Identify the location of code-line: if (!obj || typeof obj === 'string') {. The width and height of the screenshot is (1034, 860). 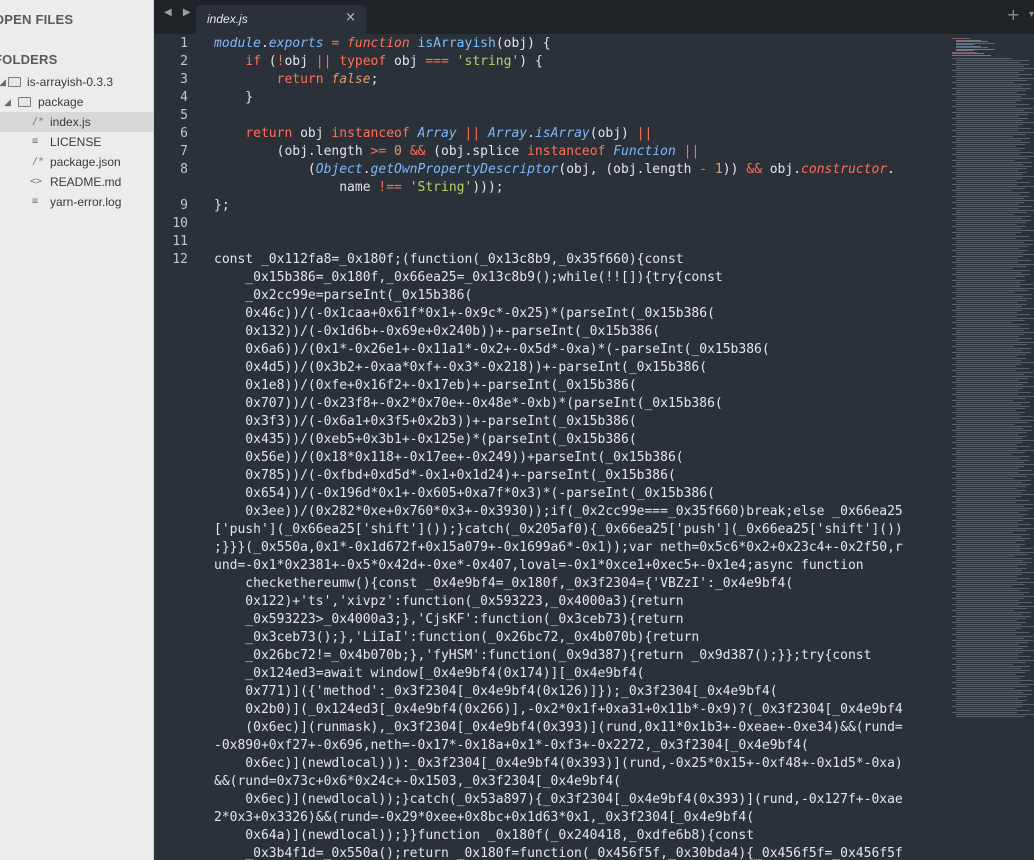
(394, 61).